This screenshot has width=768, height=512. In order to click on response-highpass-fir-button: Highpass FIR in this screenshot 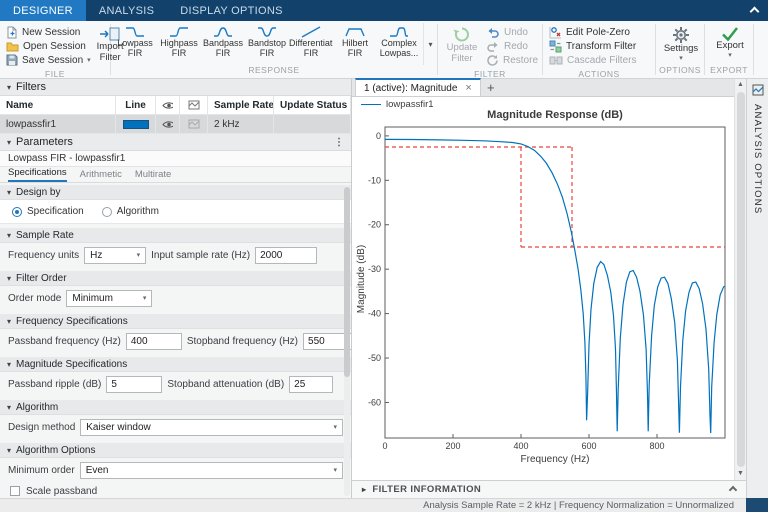, I will do `click(179, 44)`.